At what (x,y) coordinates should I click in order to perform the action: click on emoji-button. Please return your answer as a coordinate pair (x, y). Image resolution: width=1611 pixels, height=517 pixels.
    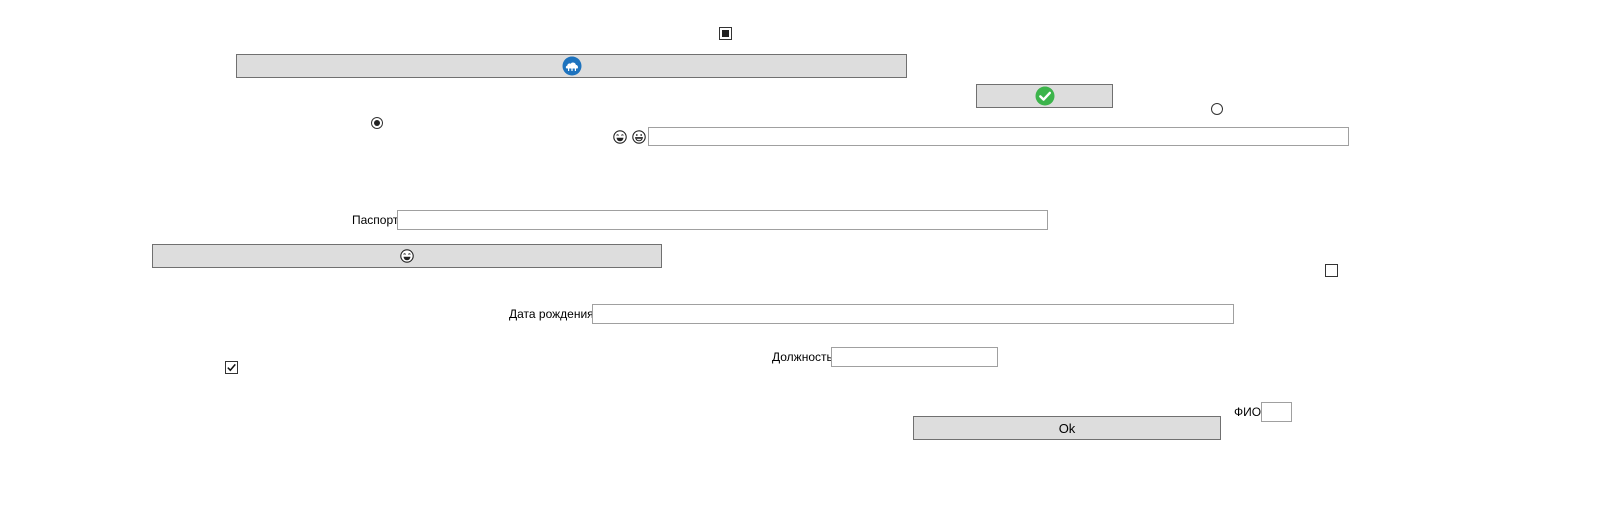
    Looking at the image, I should click on (407, 256).